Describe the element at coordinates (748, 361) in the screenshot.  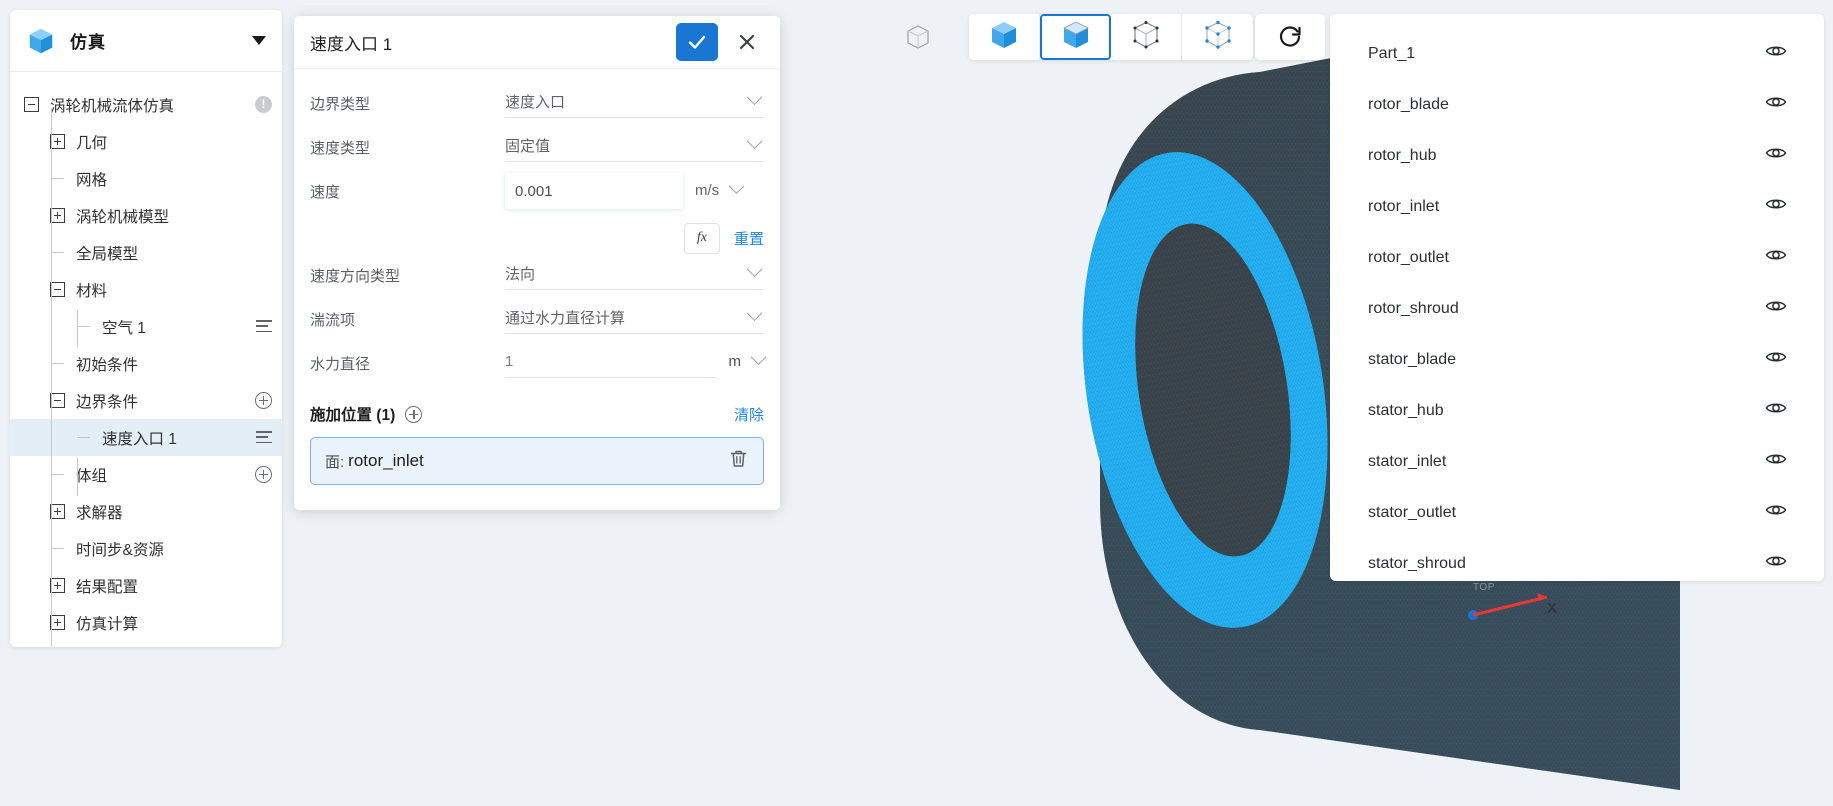
I see `hydraulic-diameter-unit-select: m` at that location.